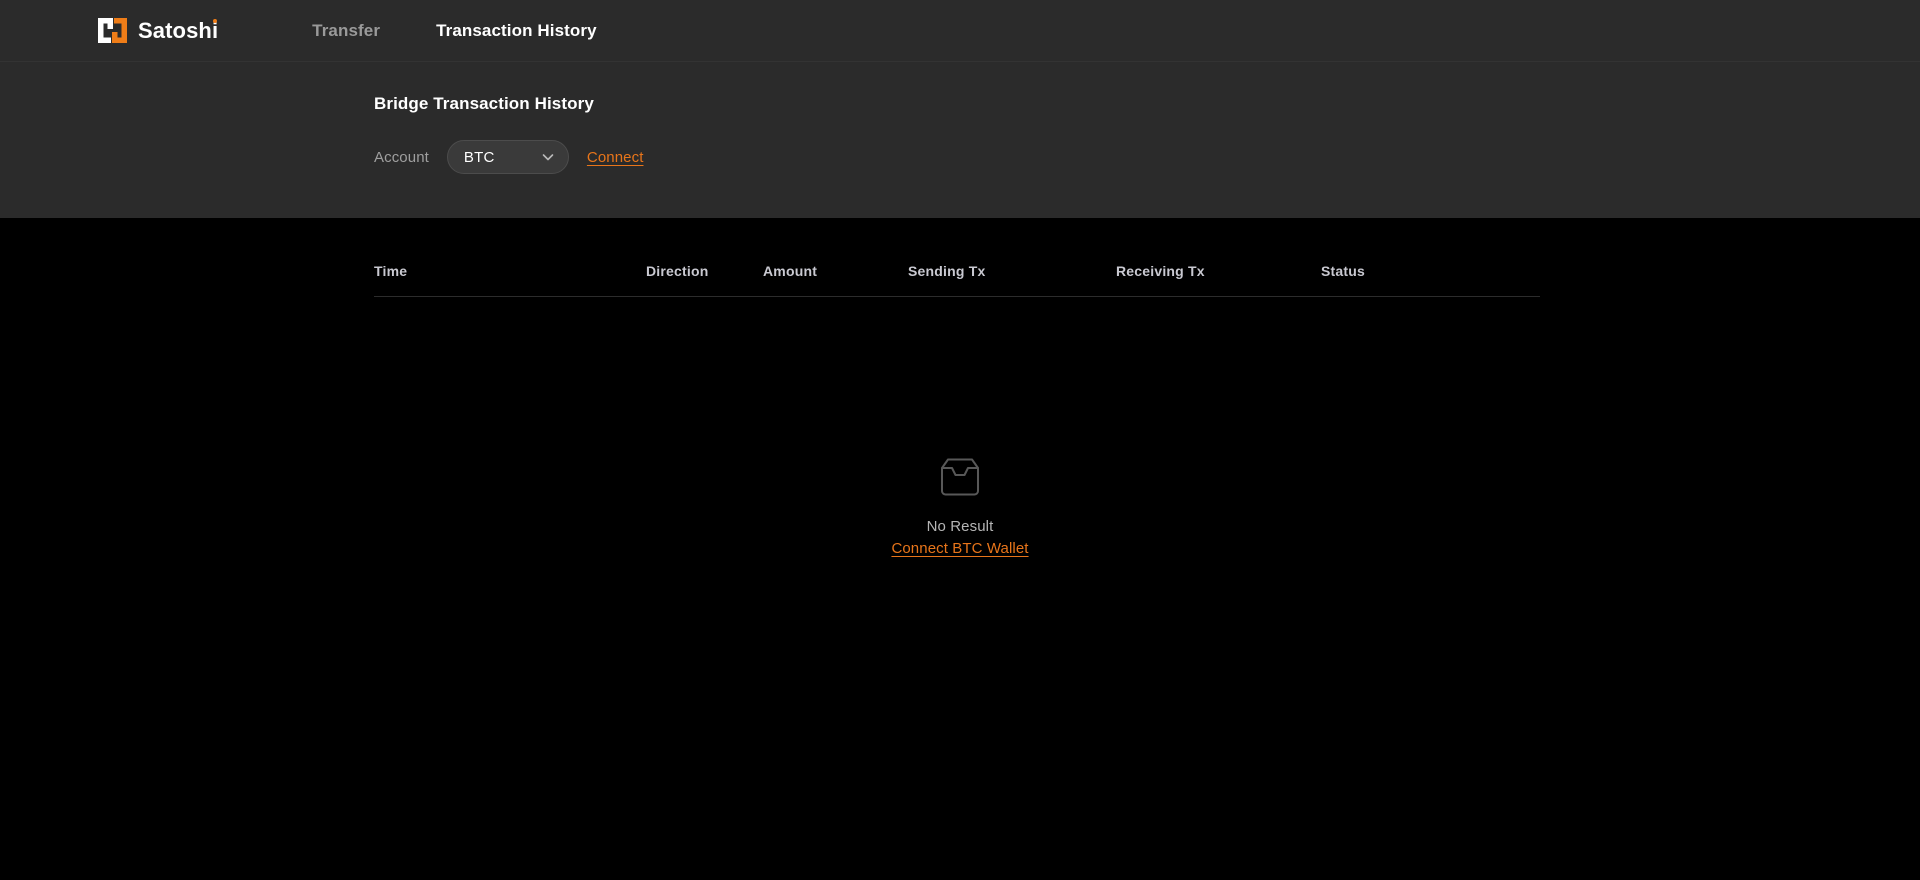 Image resolution: width=1920 pixels, height=880 pixels. I want to click on nav-item-transaction-history: Transaction History, so click(516, 31).